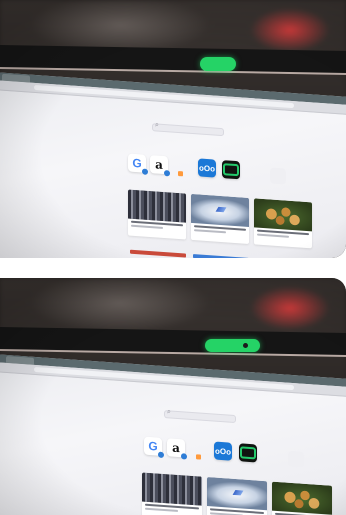 The height and width of the screenshot is (515, 346). I want to click on photo-separator, so click(173, 268).